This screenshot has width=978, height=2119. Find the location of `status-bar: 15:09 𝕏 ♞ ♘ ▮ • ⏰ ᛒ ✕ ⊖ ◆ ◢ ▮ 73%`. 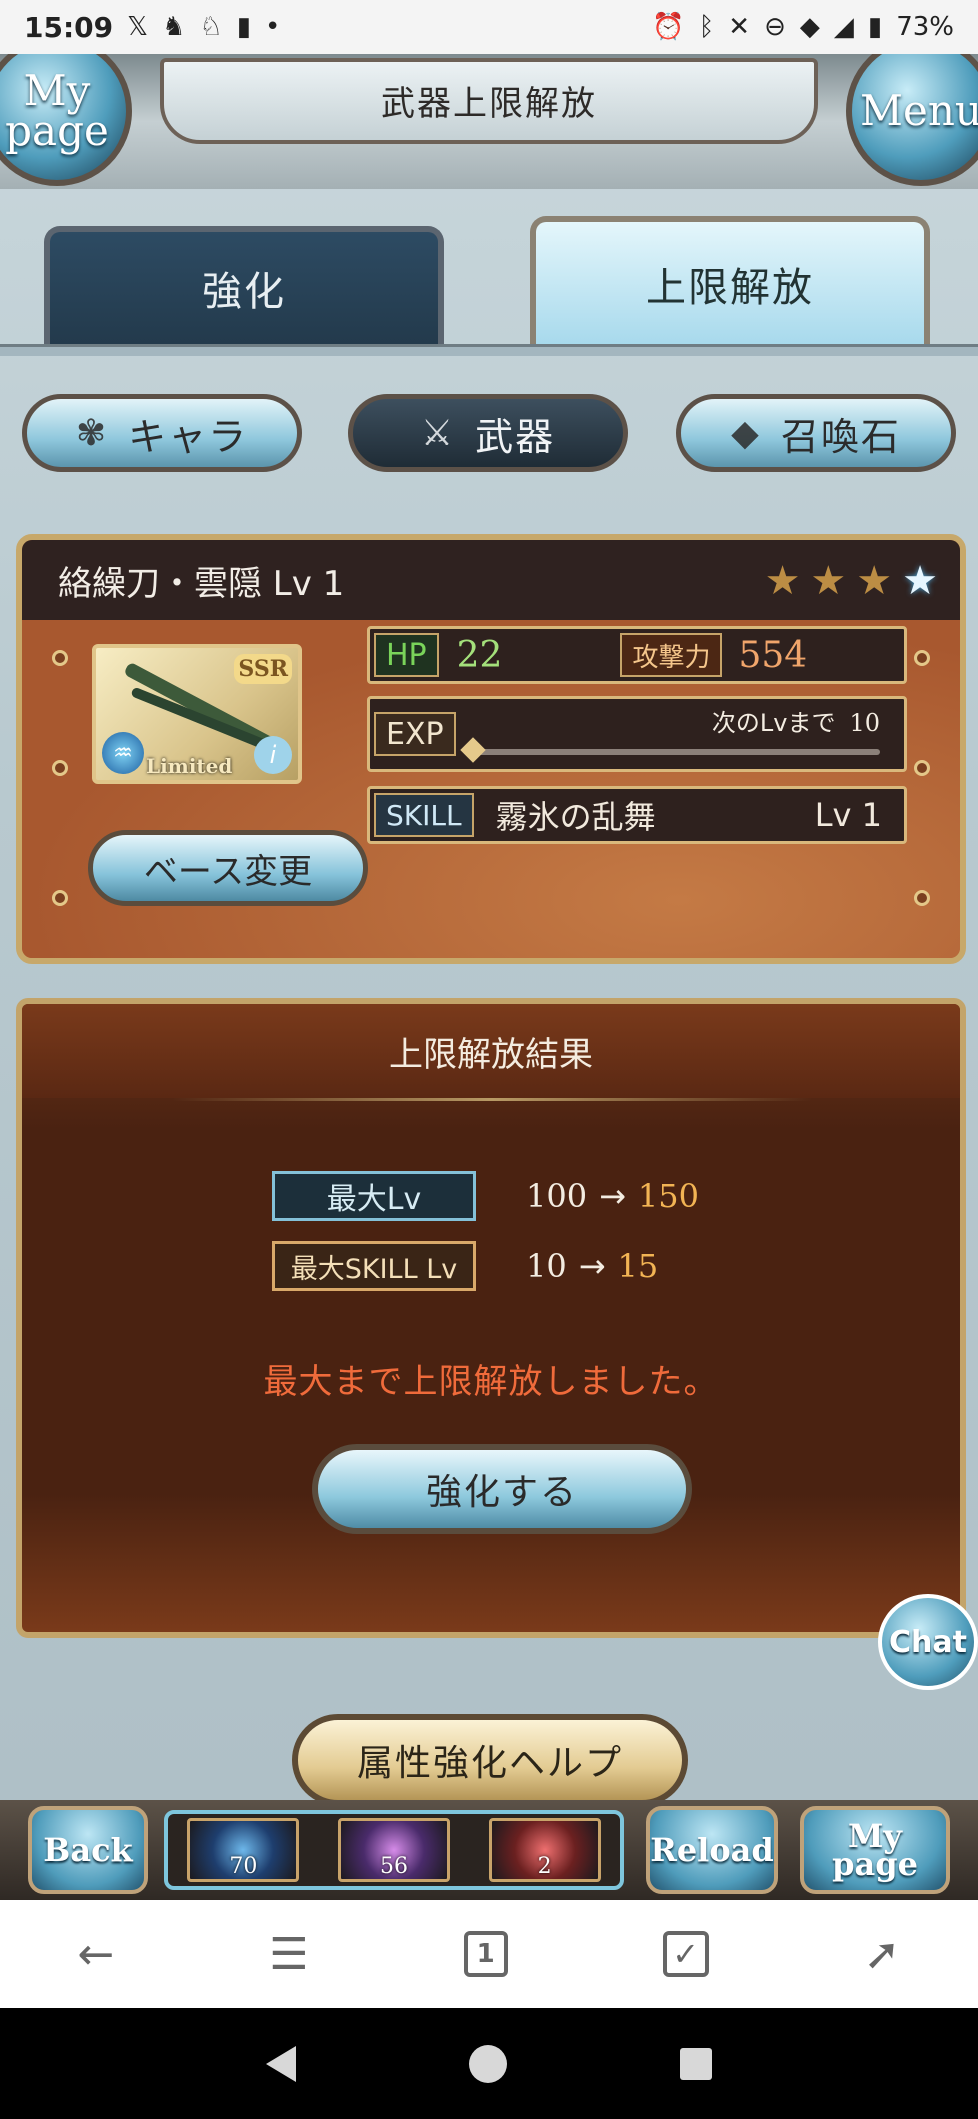

status-bar: 15:09 𝕏 ♞ ♘ ▮ • ⏰ ᛒ ✕ ⊖ ◆ ◢ ▮ 73% is located at coordinates (489, 27).